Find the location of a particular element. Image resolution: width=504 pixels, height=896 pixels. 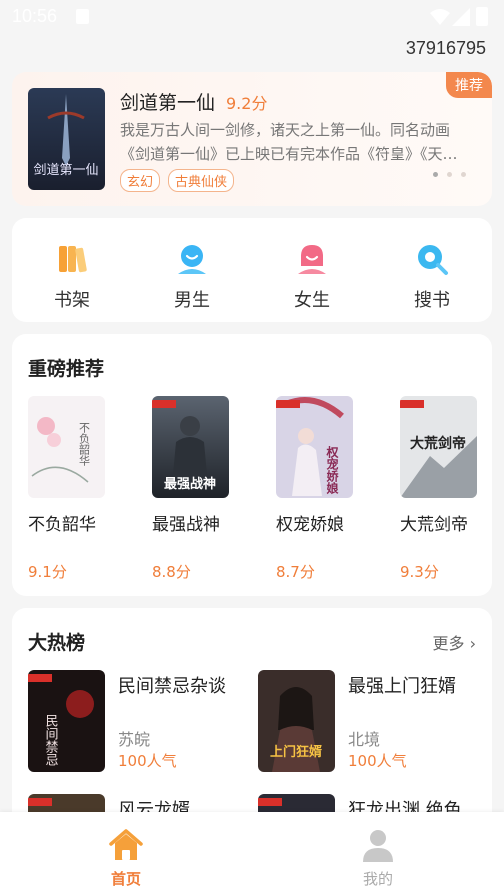

book-score: 9.1分 is located at coordinates (47, 572).